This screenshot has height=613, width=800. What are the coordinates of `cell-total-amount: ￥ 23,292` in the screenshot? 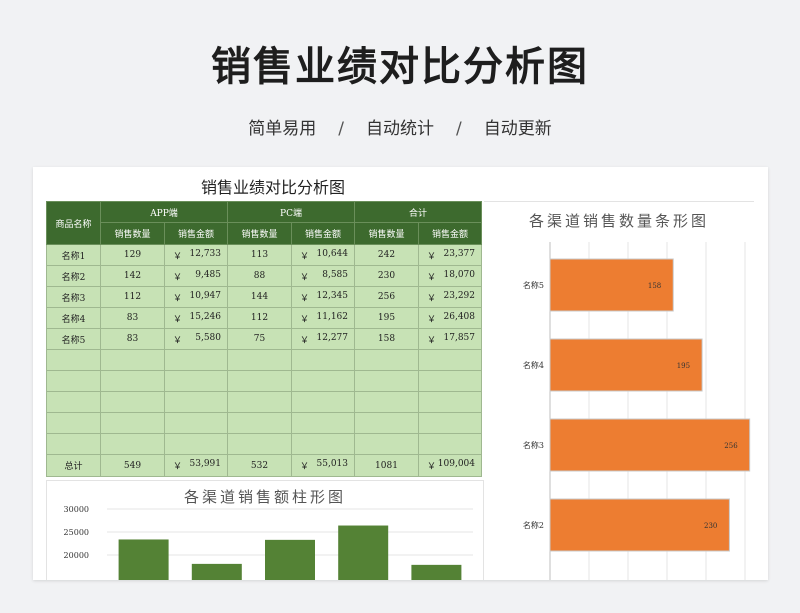 It's located at (450, 297).